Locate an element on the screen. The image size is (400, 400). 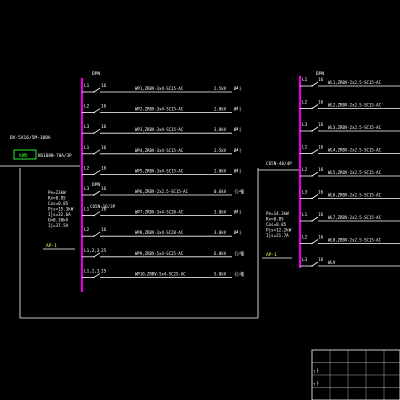
right-main-breaker-label: C65N-40/4P is located at coordinates (279, 164).